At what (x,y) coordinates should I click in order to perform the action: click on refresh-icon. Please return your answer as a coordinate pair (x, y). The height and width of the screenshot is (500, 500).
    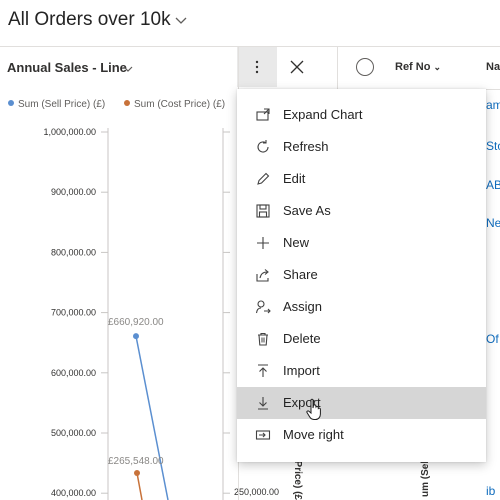
    Looking at the image, I should click on (263, 146).